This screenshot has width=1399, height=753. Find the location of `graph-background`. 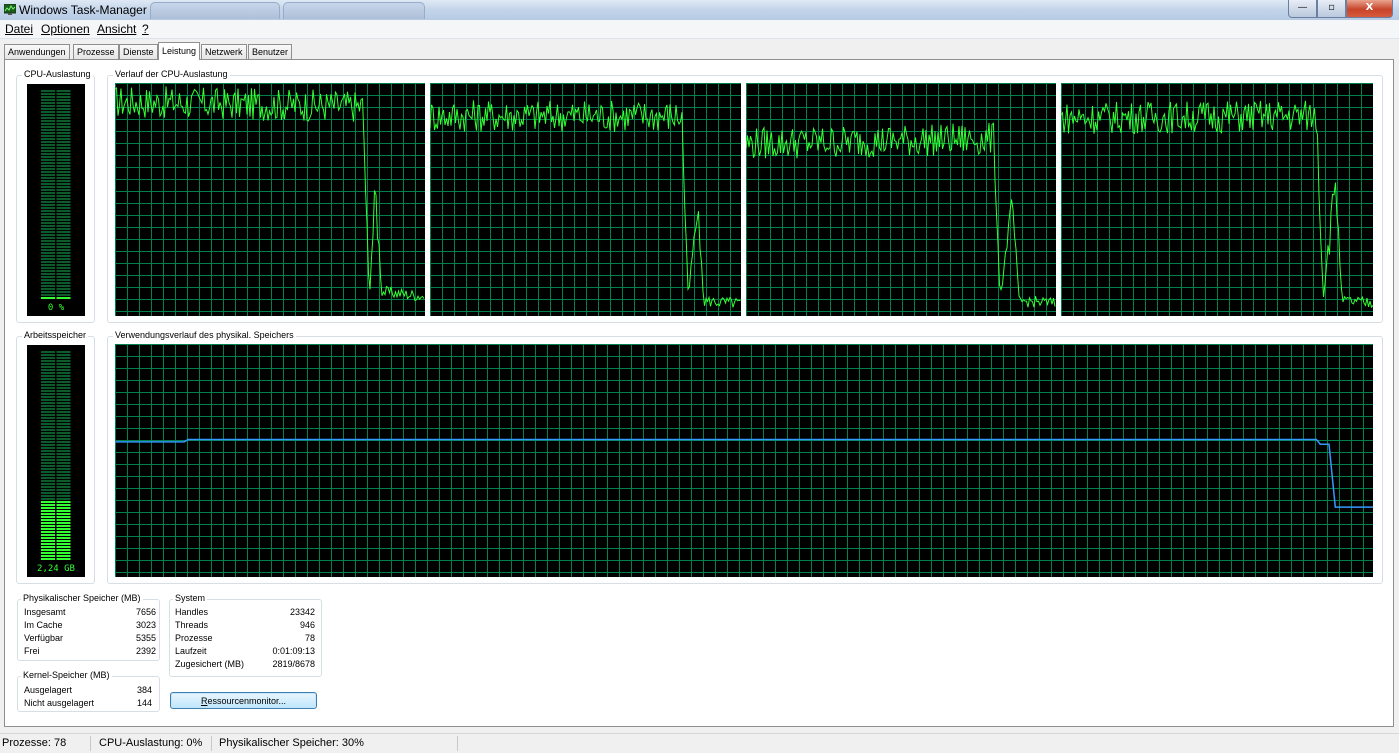

graph-background is located at coordinates (901, 199).